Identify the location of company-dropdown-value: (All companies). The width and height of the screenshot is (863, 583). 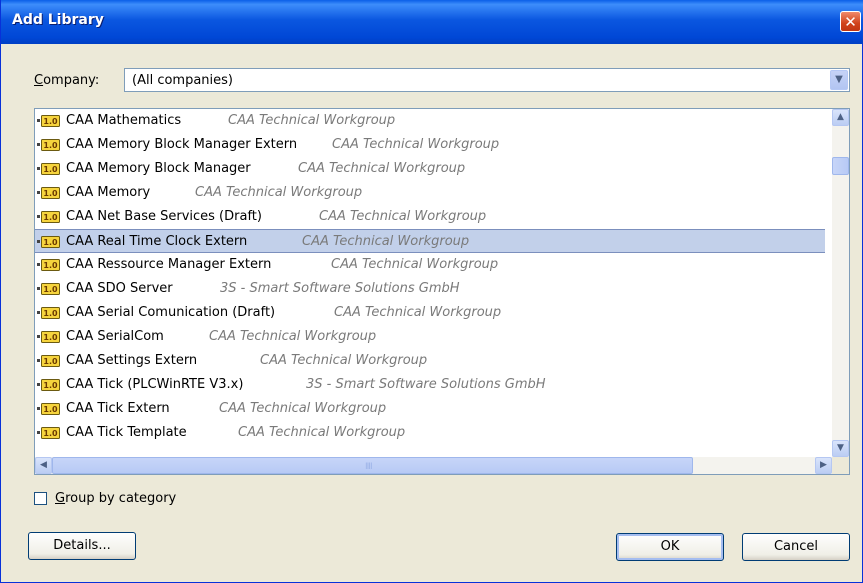
(182, 80).